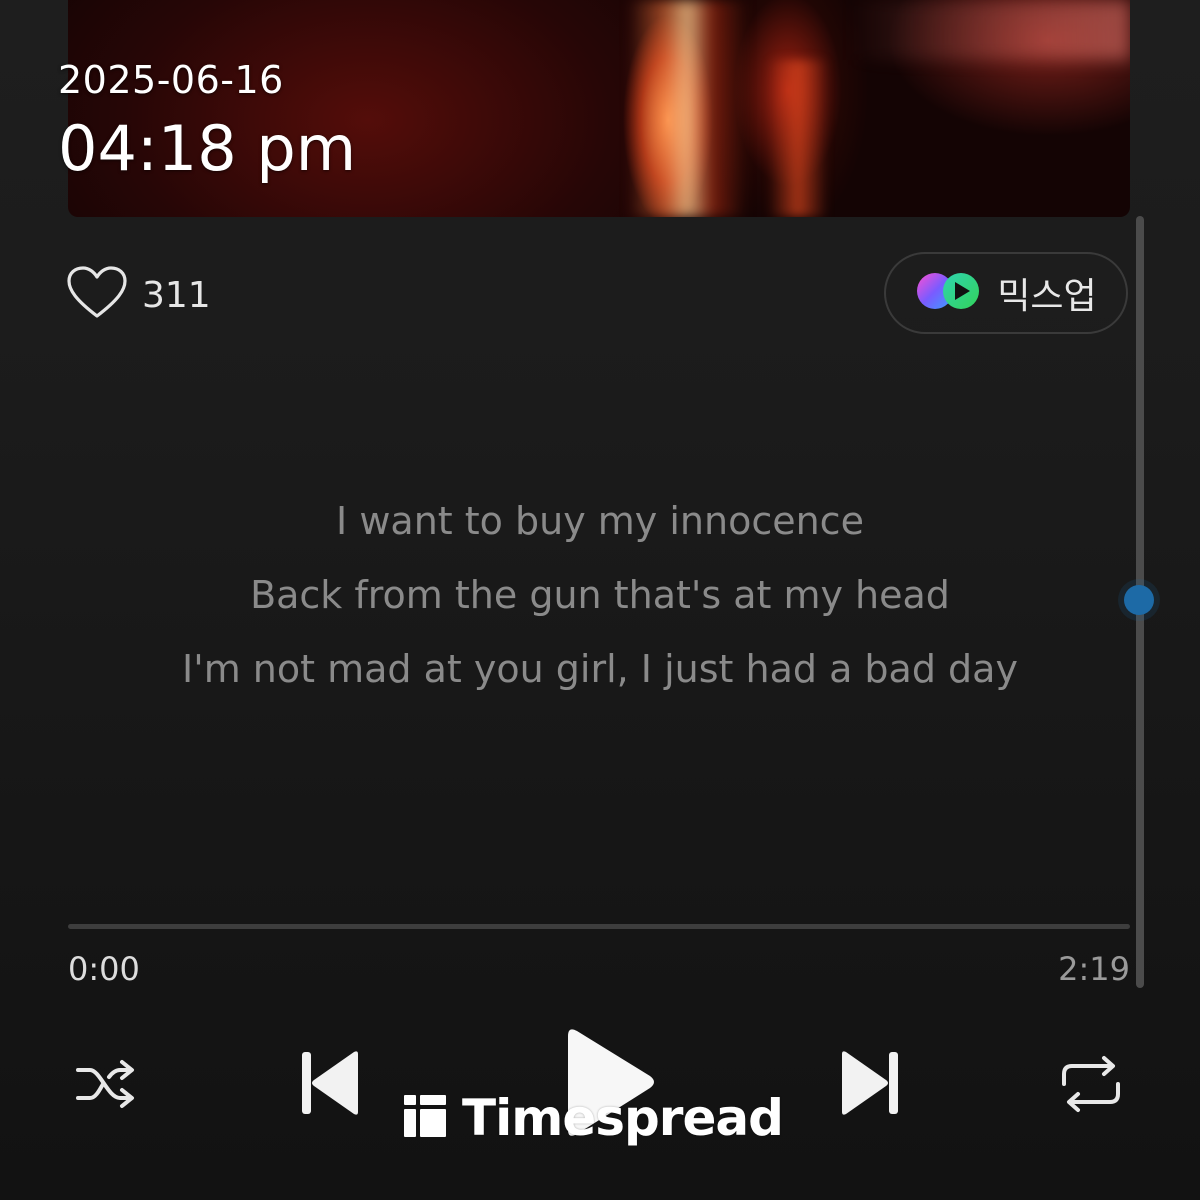  I want to click on mixup-button: 믹스업, so click(1006, 293).